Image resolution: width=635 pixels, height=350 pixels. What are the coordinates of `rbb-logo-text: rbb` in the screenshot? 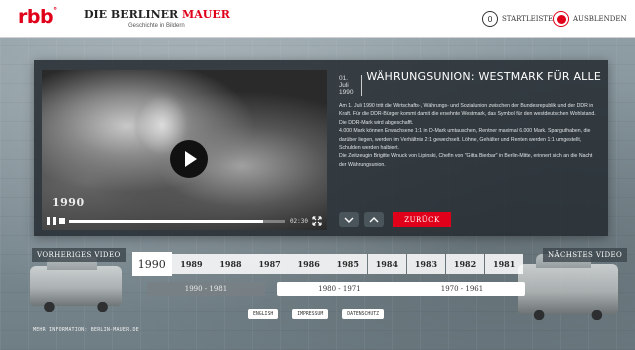 It's located at (36, 17).